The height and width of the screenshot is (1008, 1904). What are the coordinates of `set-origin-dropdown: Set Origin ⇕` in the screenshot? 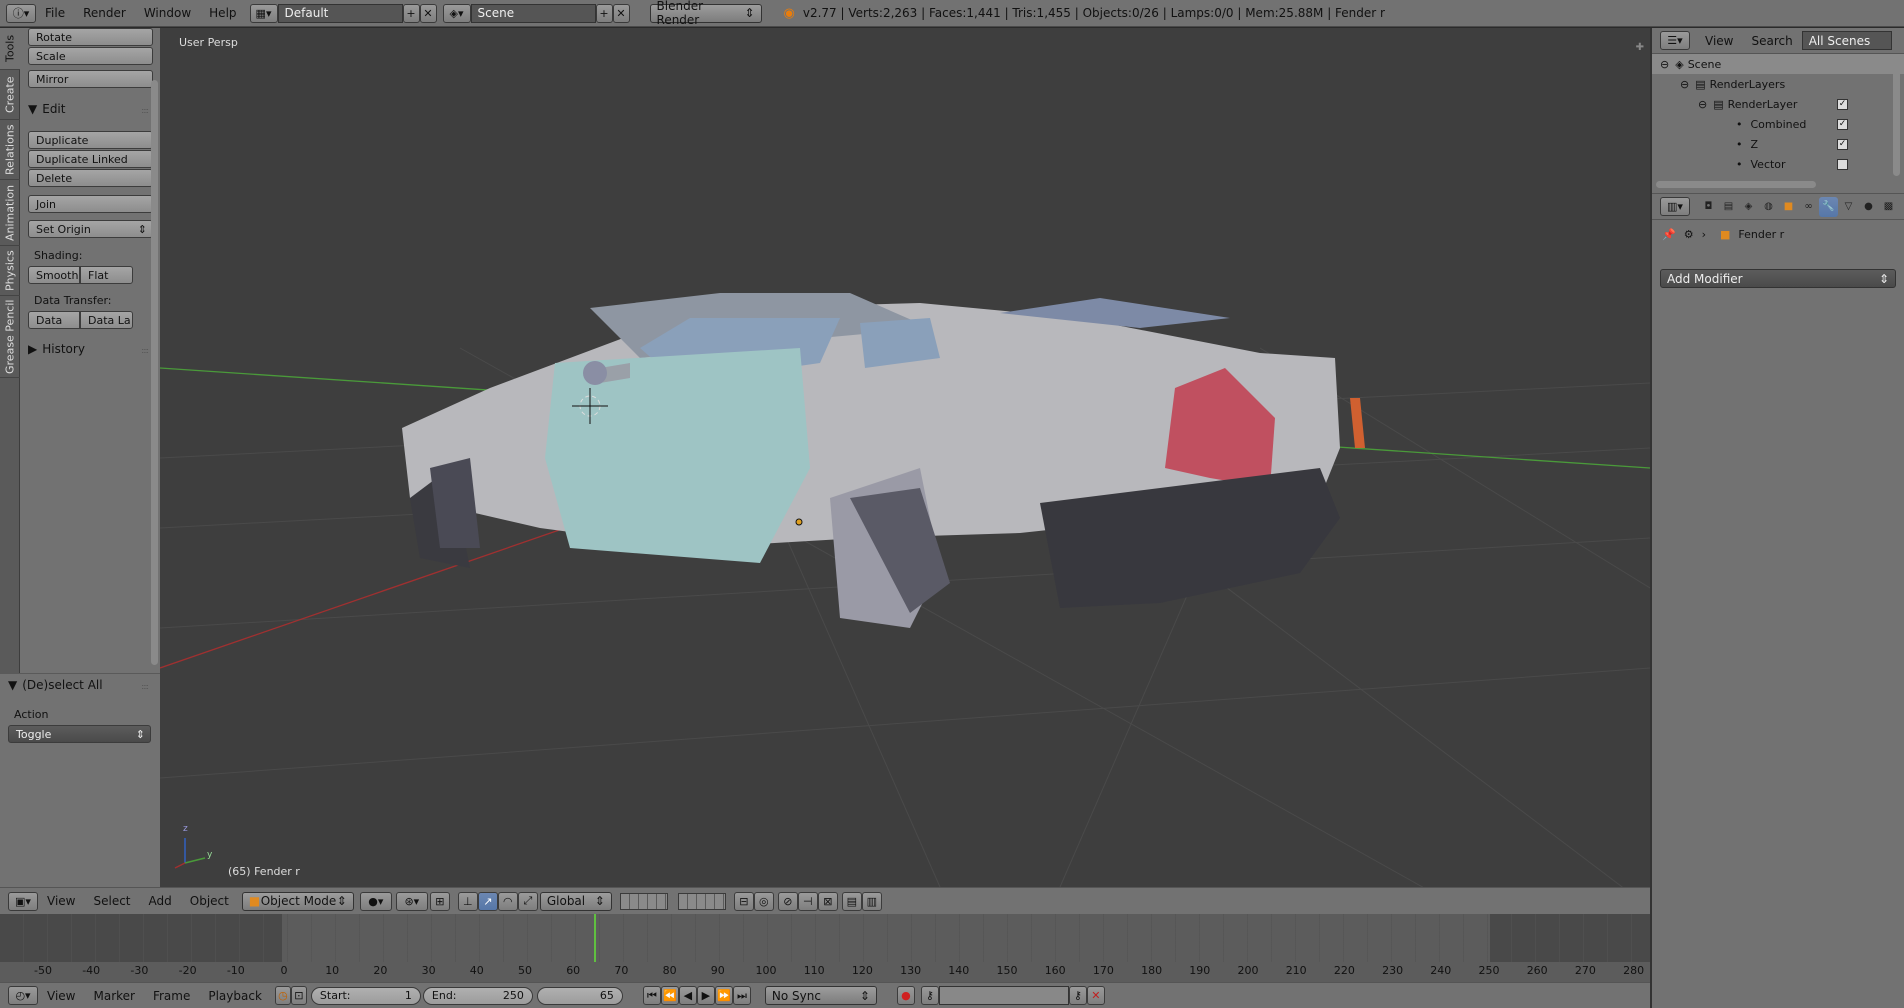 It's located at (90, 229).